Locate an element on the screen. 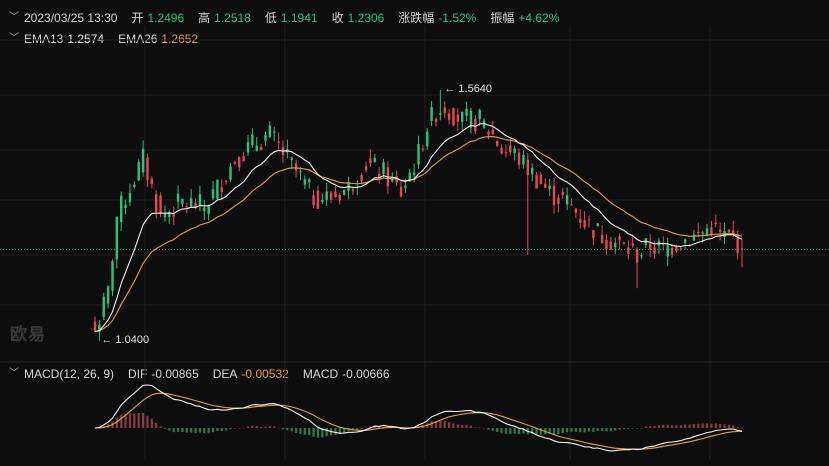  dif-line is located at coordinates (418, 418).